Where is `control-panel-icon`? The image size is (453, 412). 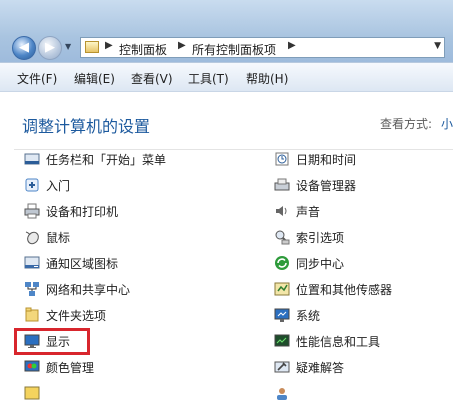
control-panel-icon is located at coordinates (92, 47).